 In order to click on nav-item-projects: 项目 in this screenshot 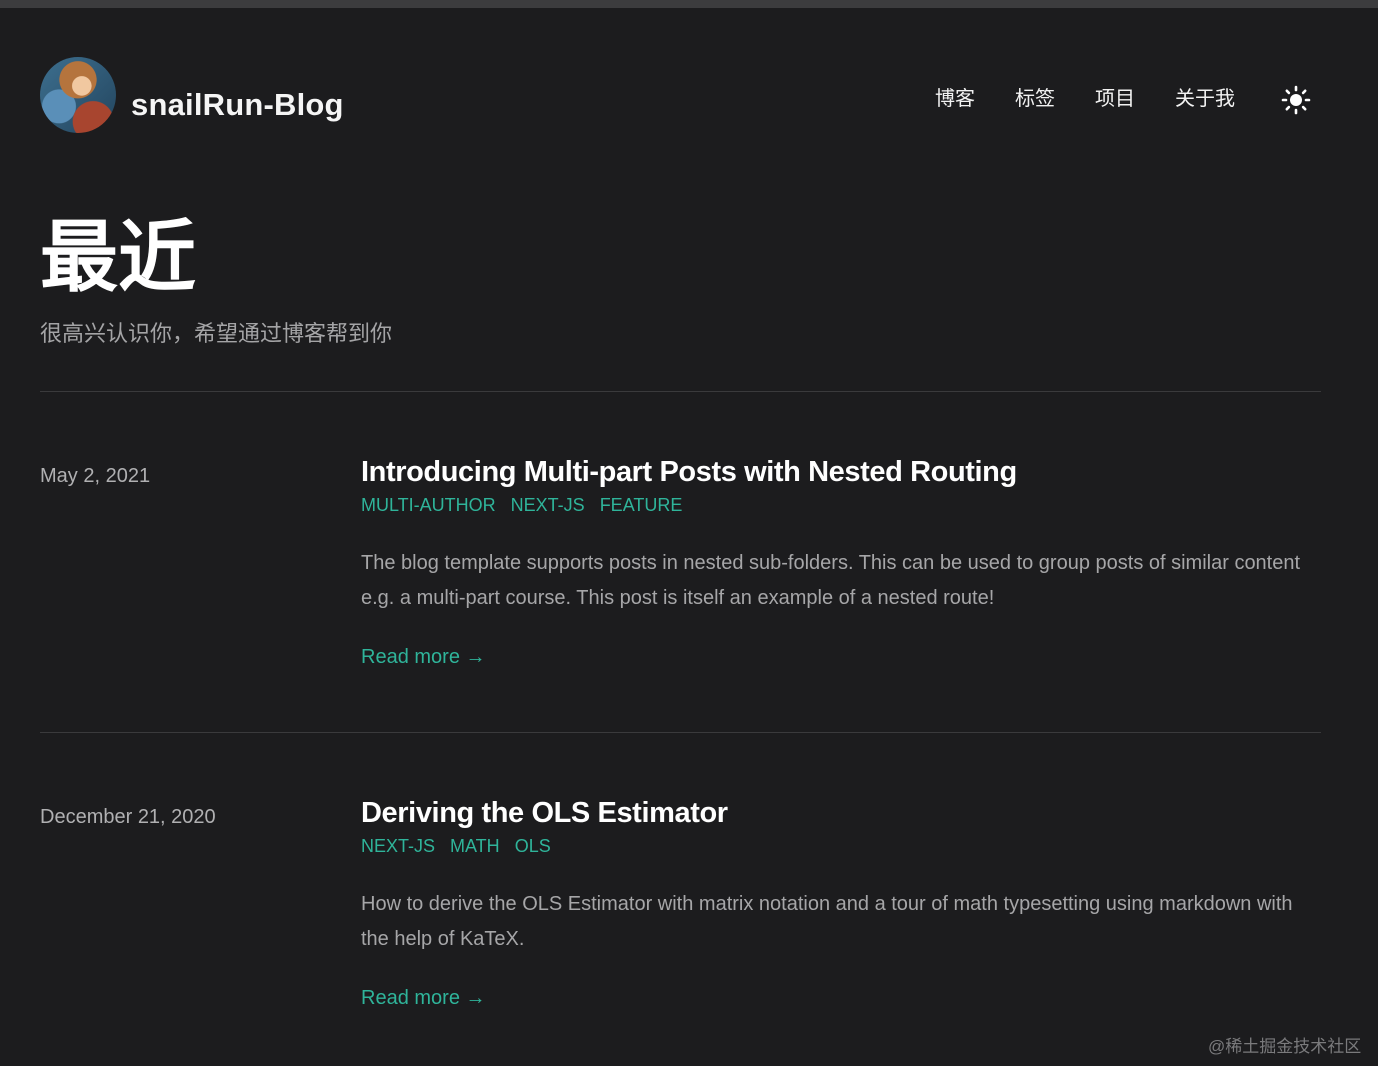, I will do `click(1115, 99)`.